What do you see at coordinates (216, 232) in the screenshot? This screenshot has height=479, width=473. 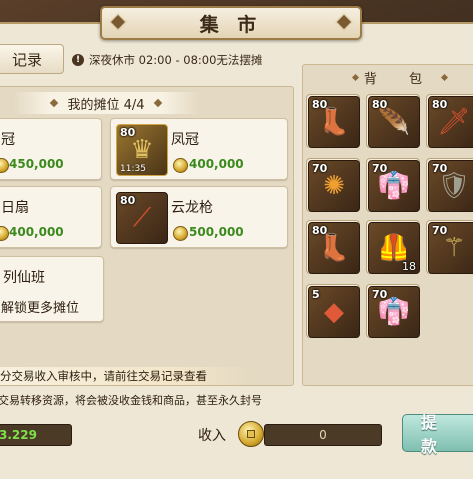 I see `item-price: 500,000` at bounding box center [216, 232].